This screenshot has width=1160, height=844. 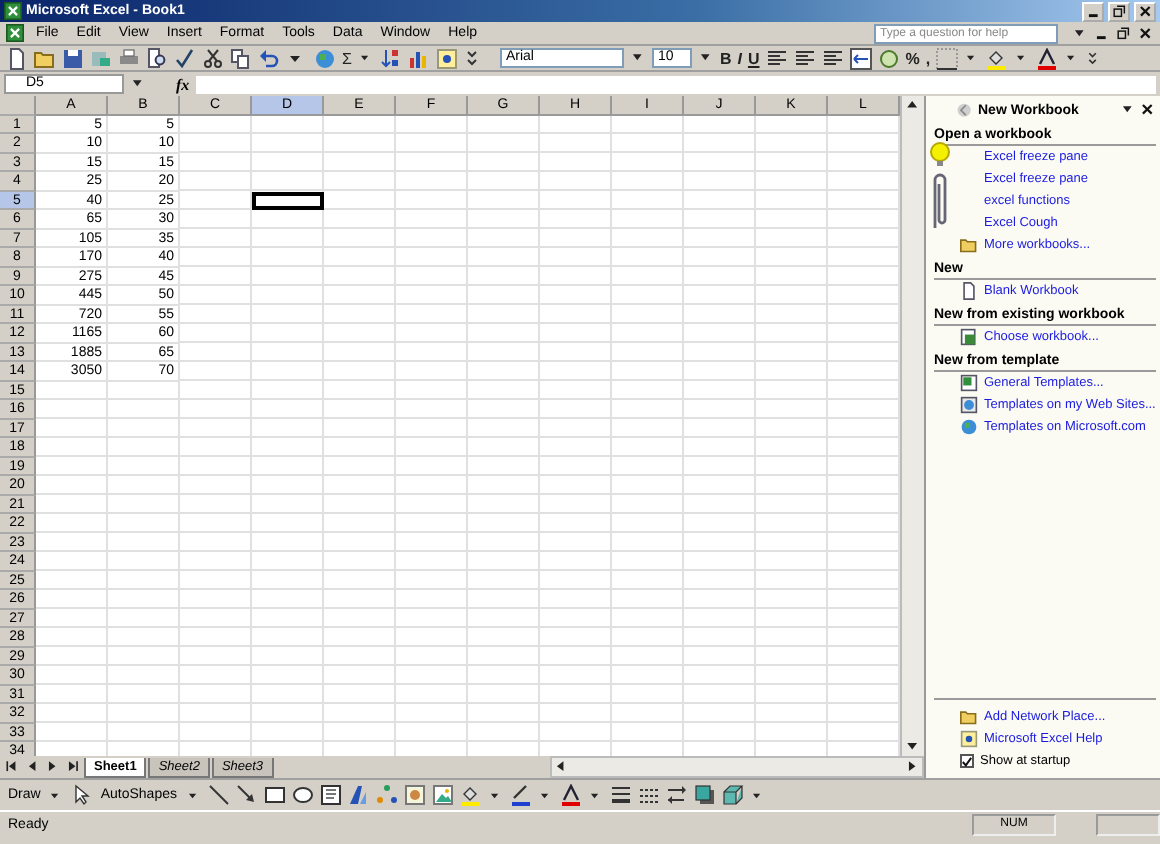 I want to click on checkbox, so click(x=967, y=761).